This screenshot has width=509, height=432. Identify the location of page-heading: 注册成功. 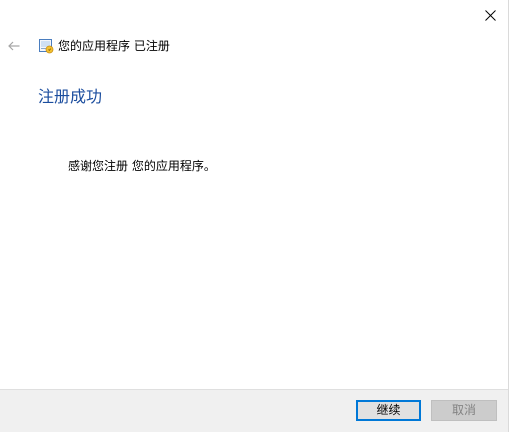
(70, 96).